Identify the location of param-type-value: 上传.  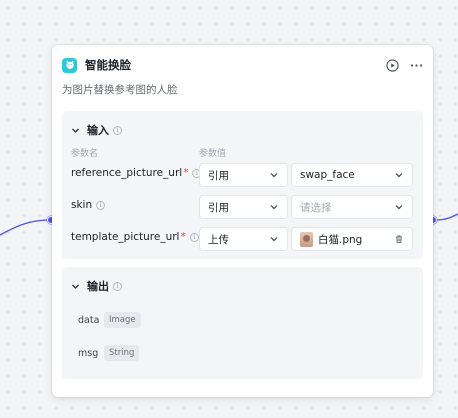
(218, 239).